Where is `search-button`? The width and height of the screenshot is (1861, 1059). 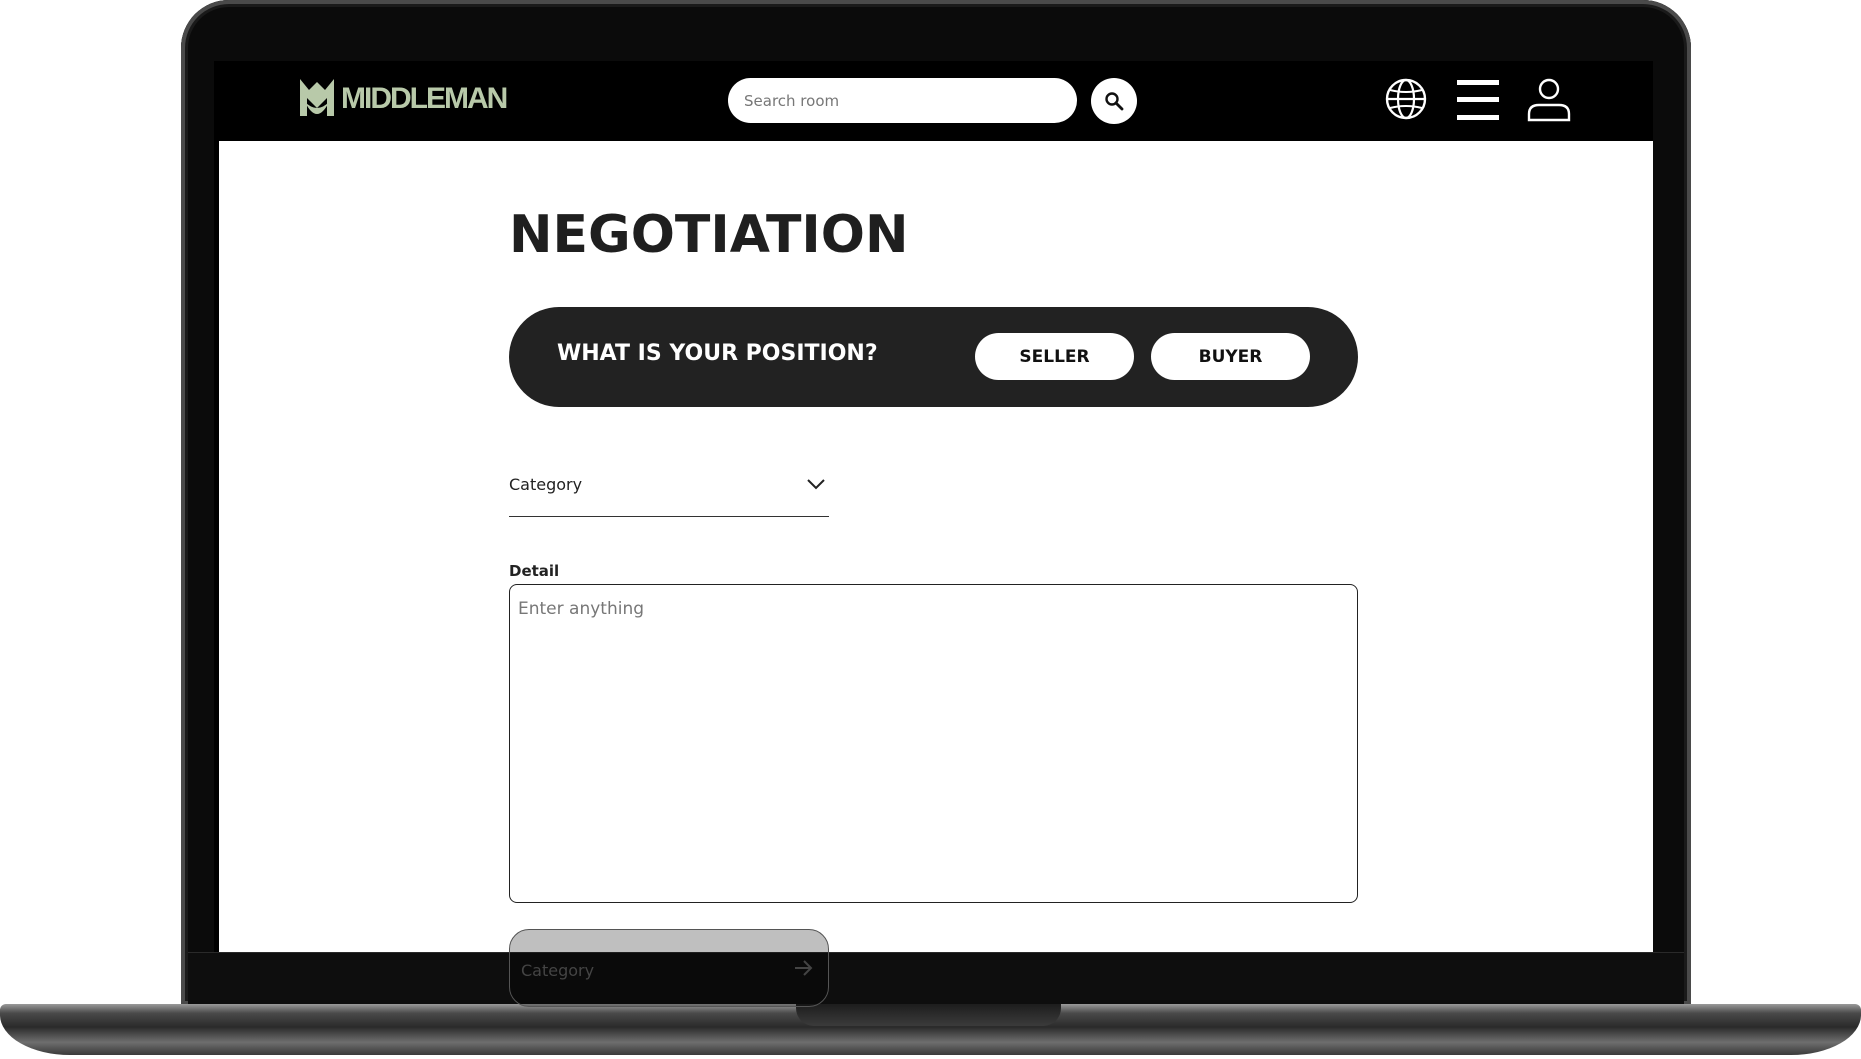 search-button is located at coordinates (1114, 101).